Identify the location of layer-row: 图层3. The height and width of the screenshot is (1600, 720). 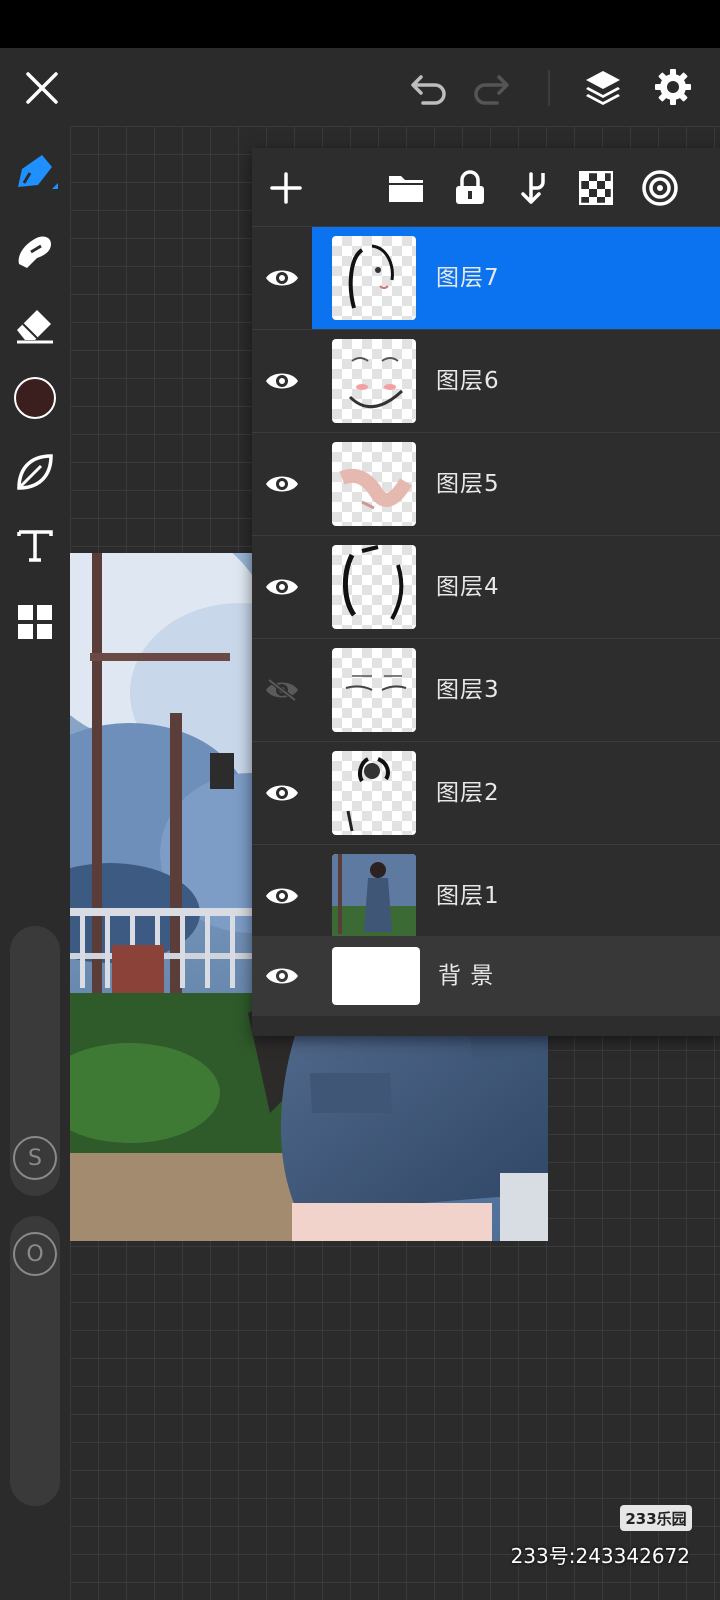
(486, 689).